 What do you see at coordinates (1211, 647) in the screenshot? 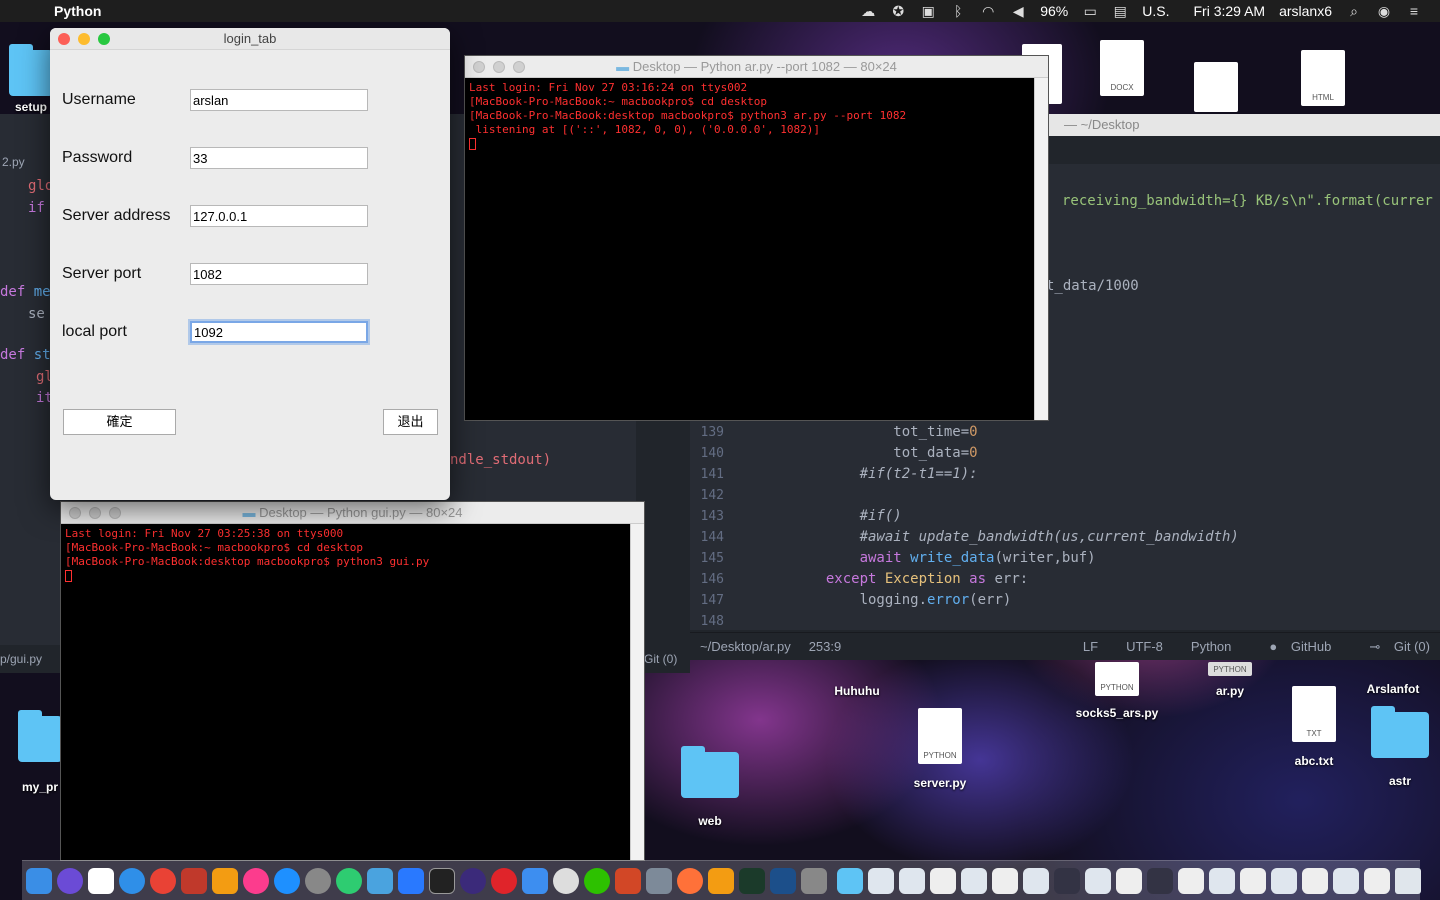
I see `status-grammar: Python` at bounding box center [1211, 647].